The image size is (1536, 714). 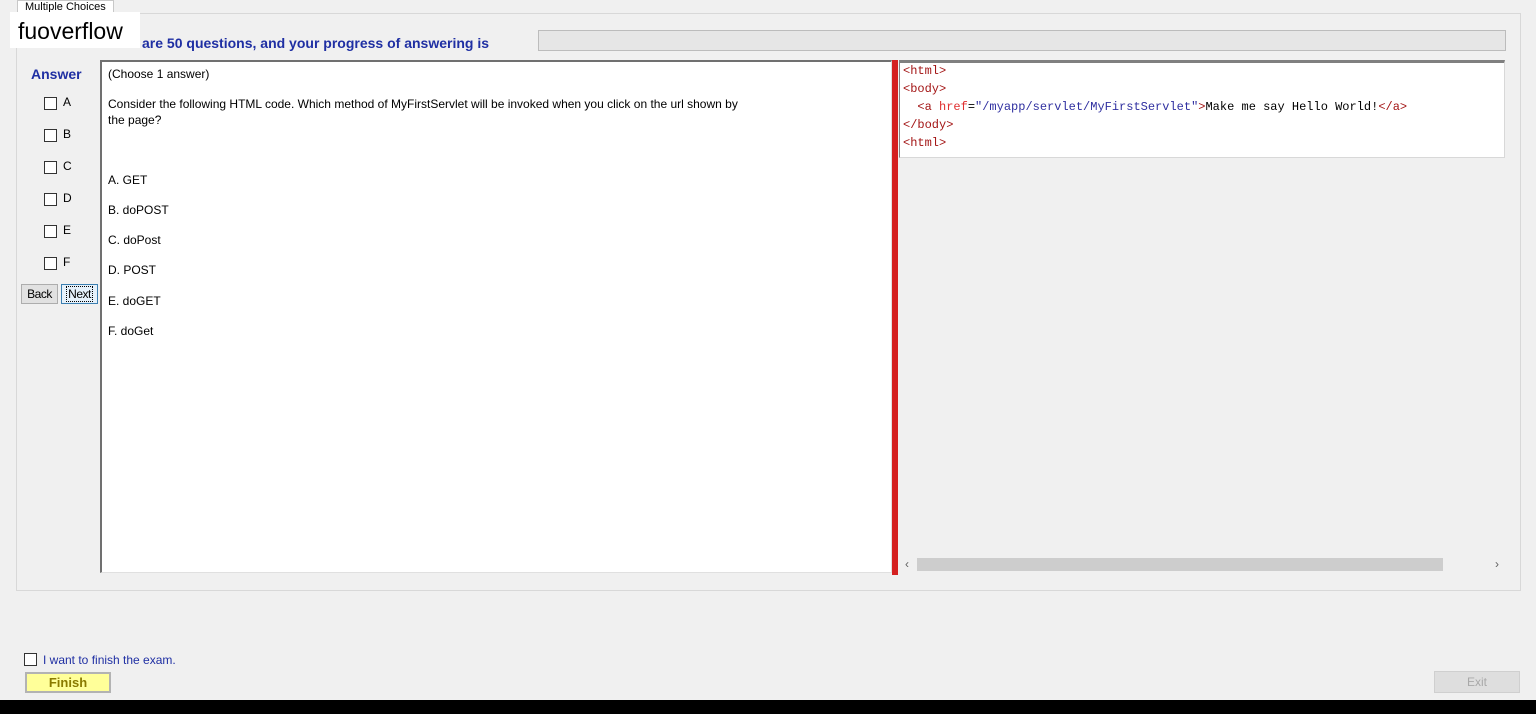 I want to click on code-attr-value: "/myapp/servlet/MyFirstServlet", so click(x=1087, y=107).